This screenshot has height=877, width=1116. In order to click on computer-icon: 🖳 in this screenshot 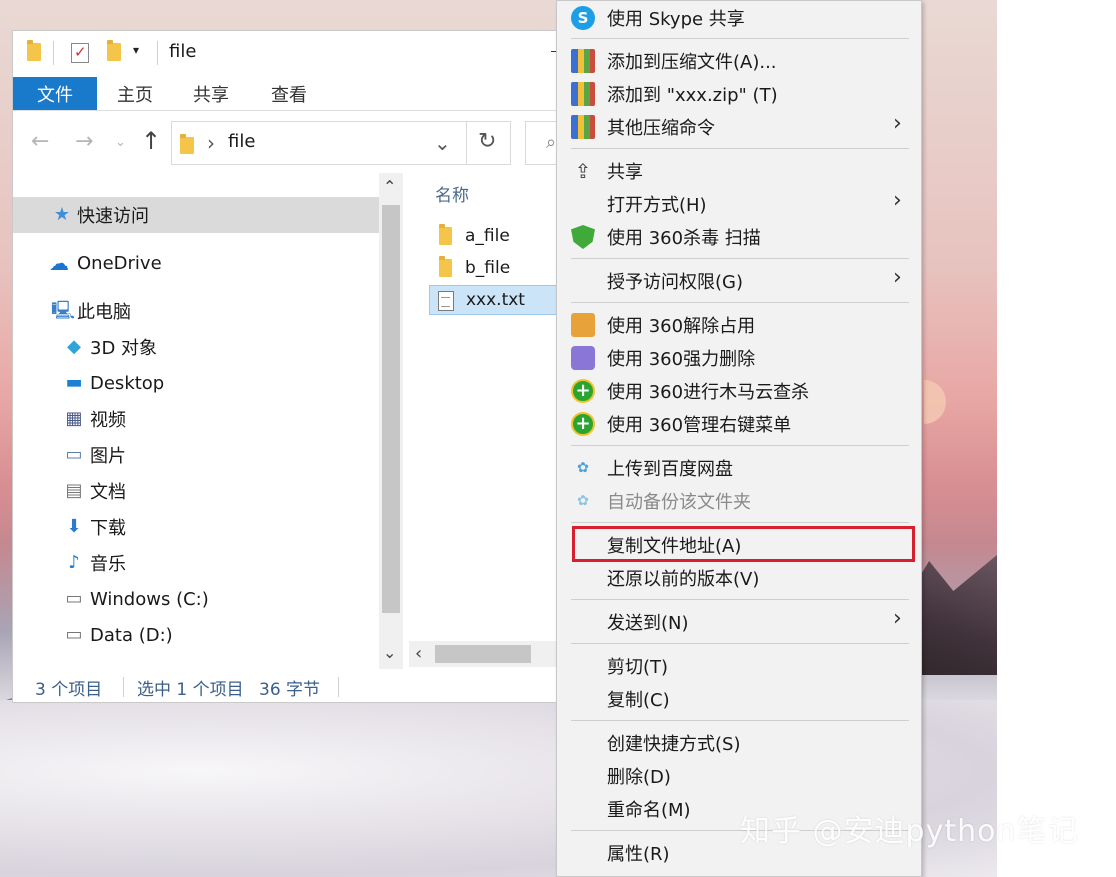, I will do `click(63, 310)`.